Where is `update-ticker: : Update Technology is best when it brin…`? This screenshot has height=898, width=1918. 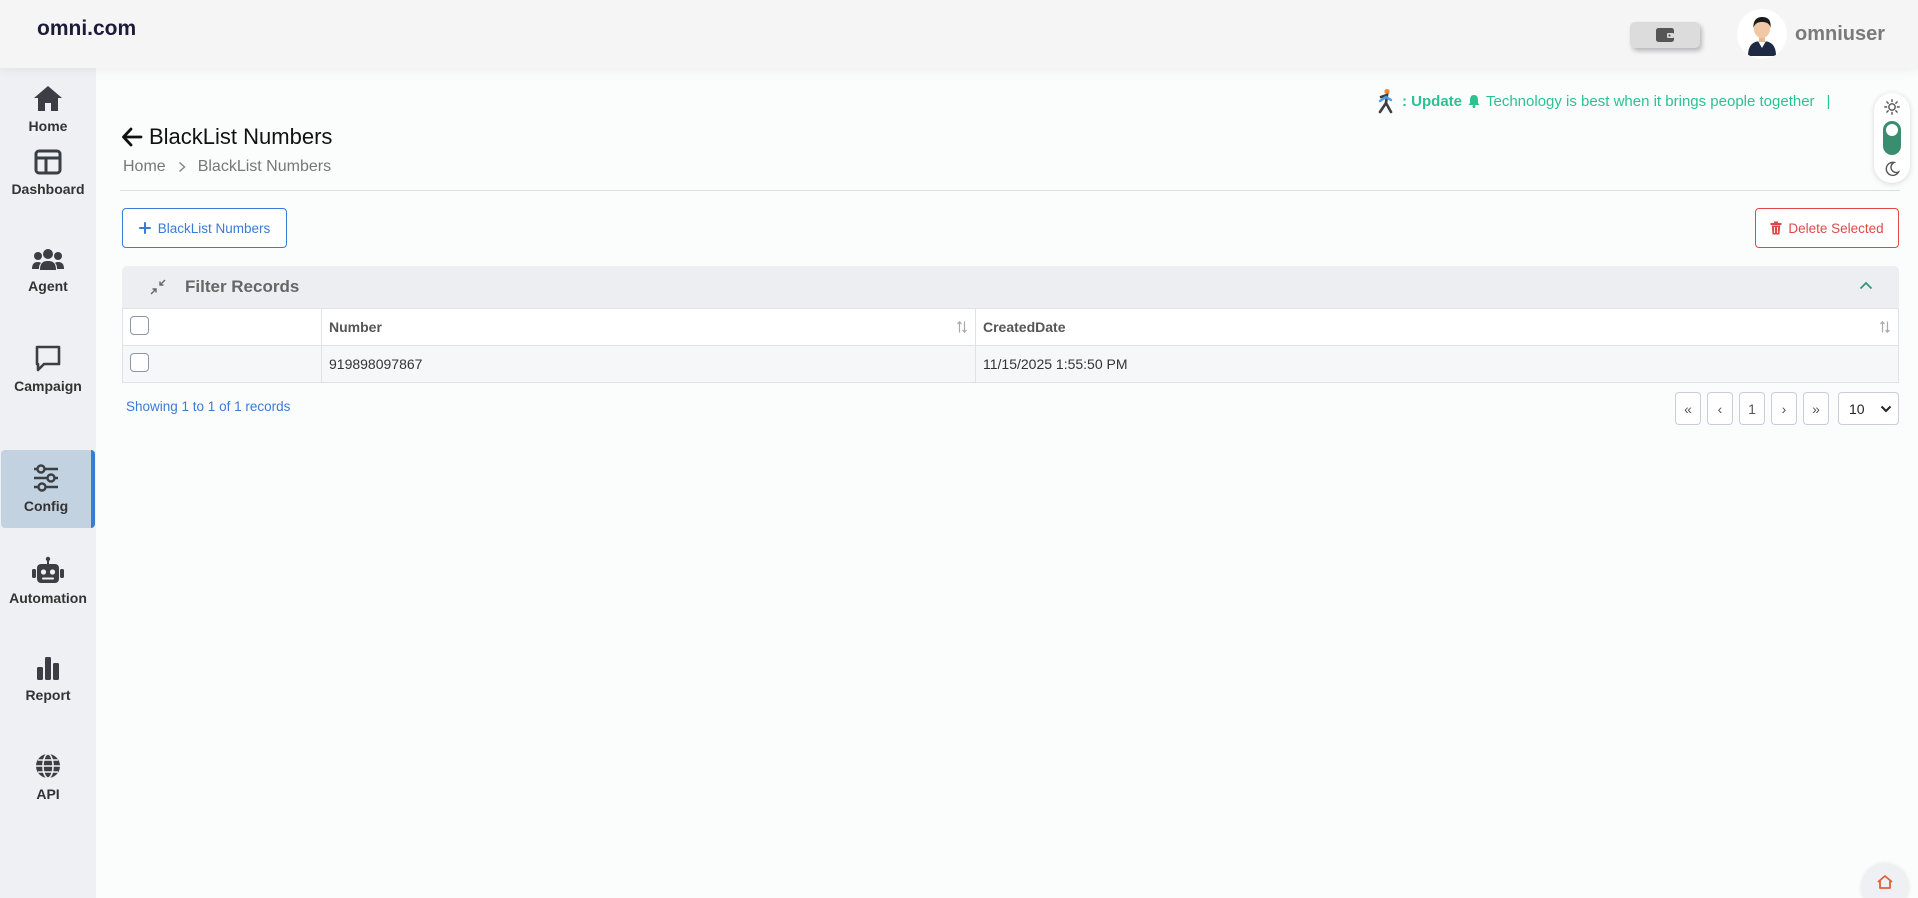 update-ticker: : Update Technology is best when it brin… is located at coordinates (1601, 101).